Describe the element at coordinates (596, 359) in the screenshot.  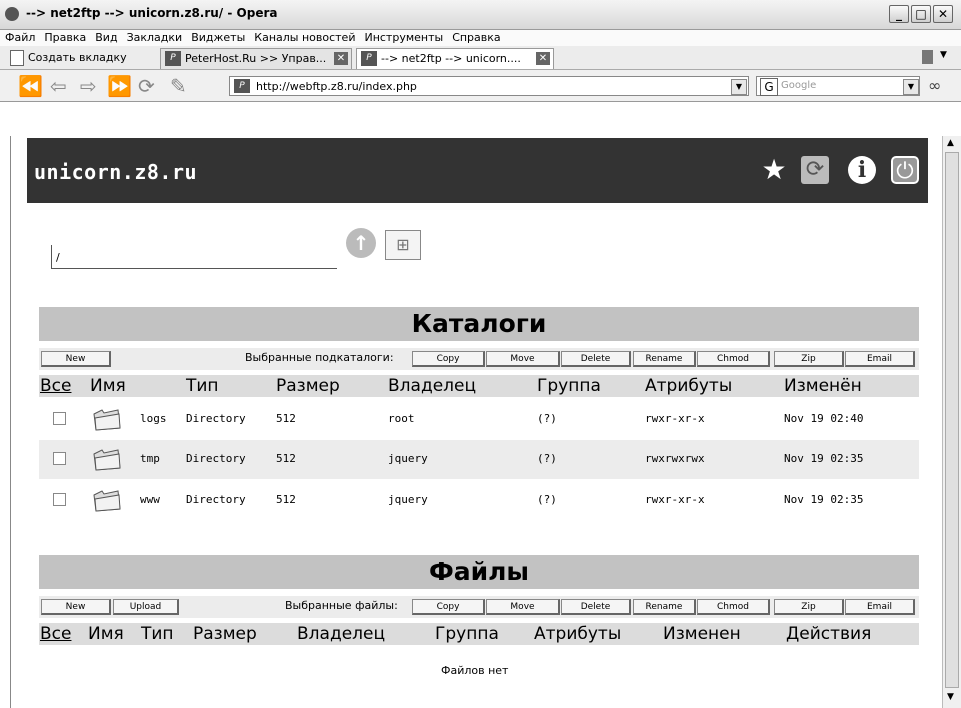
I see `dirs-delete-button: Delete` at that location.